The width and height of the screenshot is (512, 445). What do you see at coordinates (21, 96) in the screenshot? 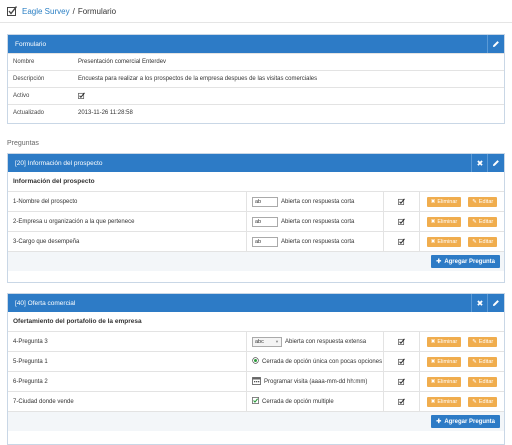
I see `form-label: Activo` at bounding box center [21, 96].